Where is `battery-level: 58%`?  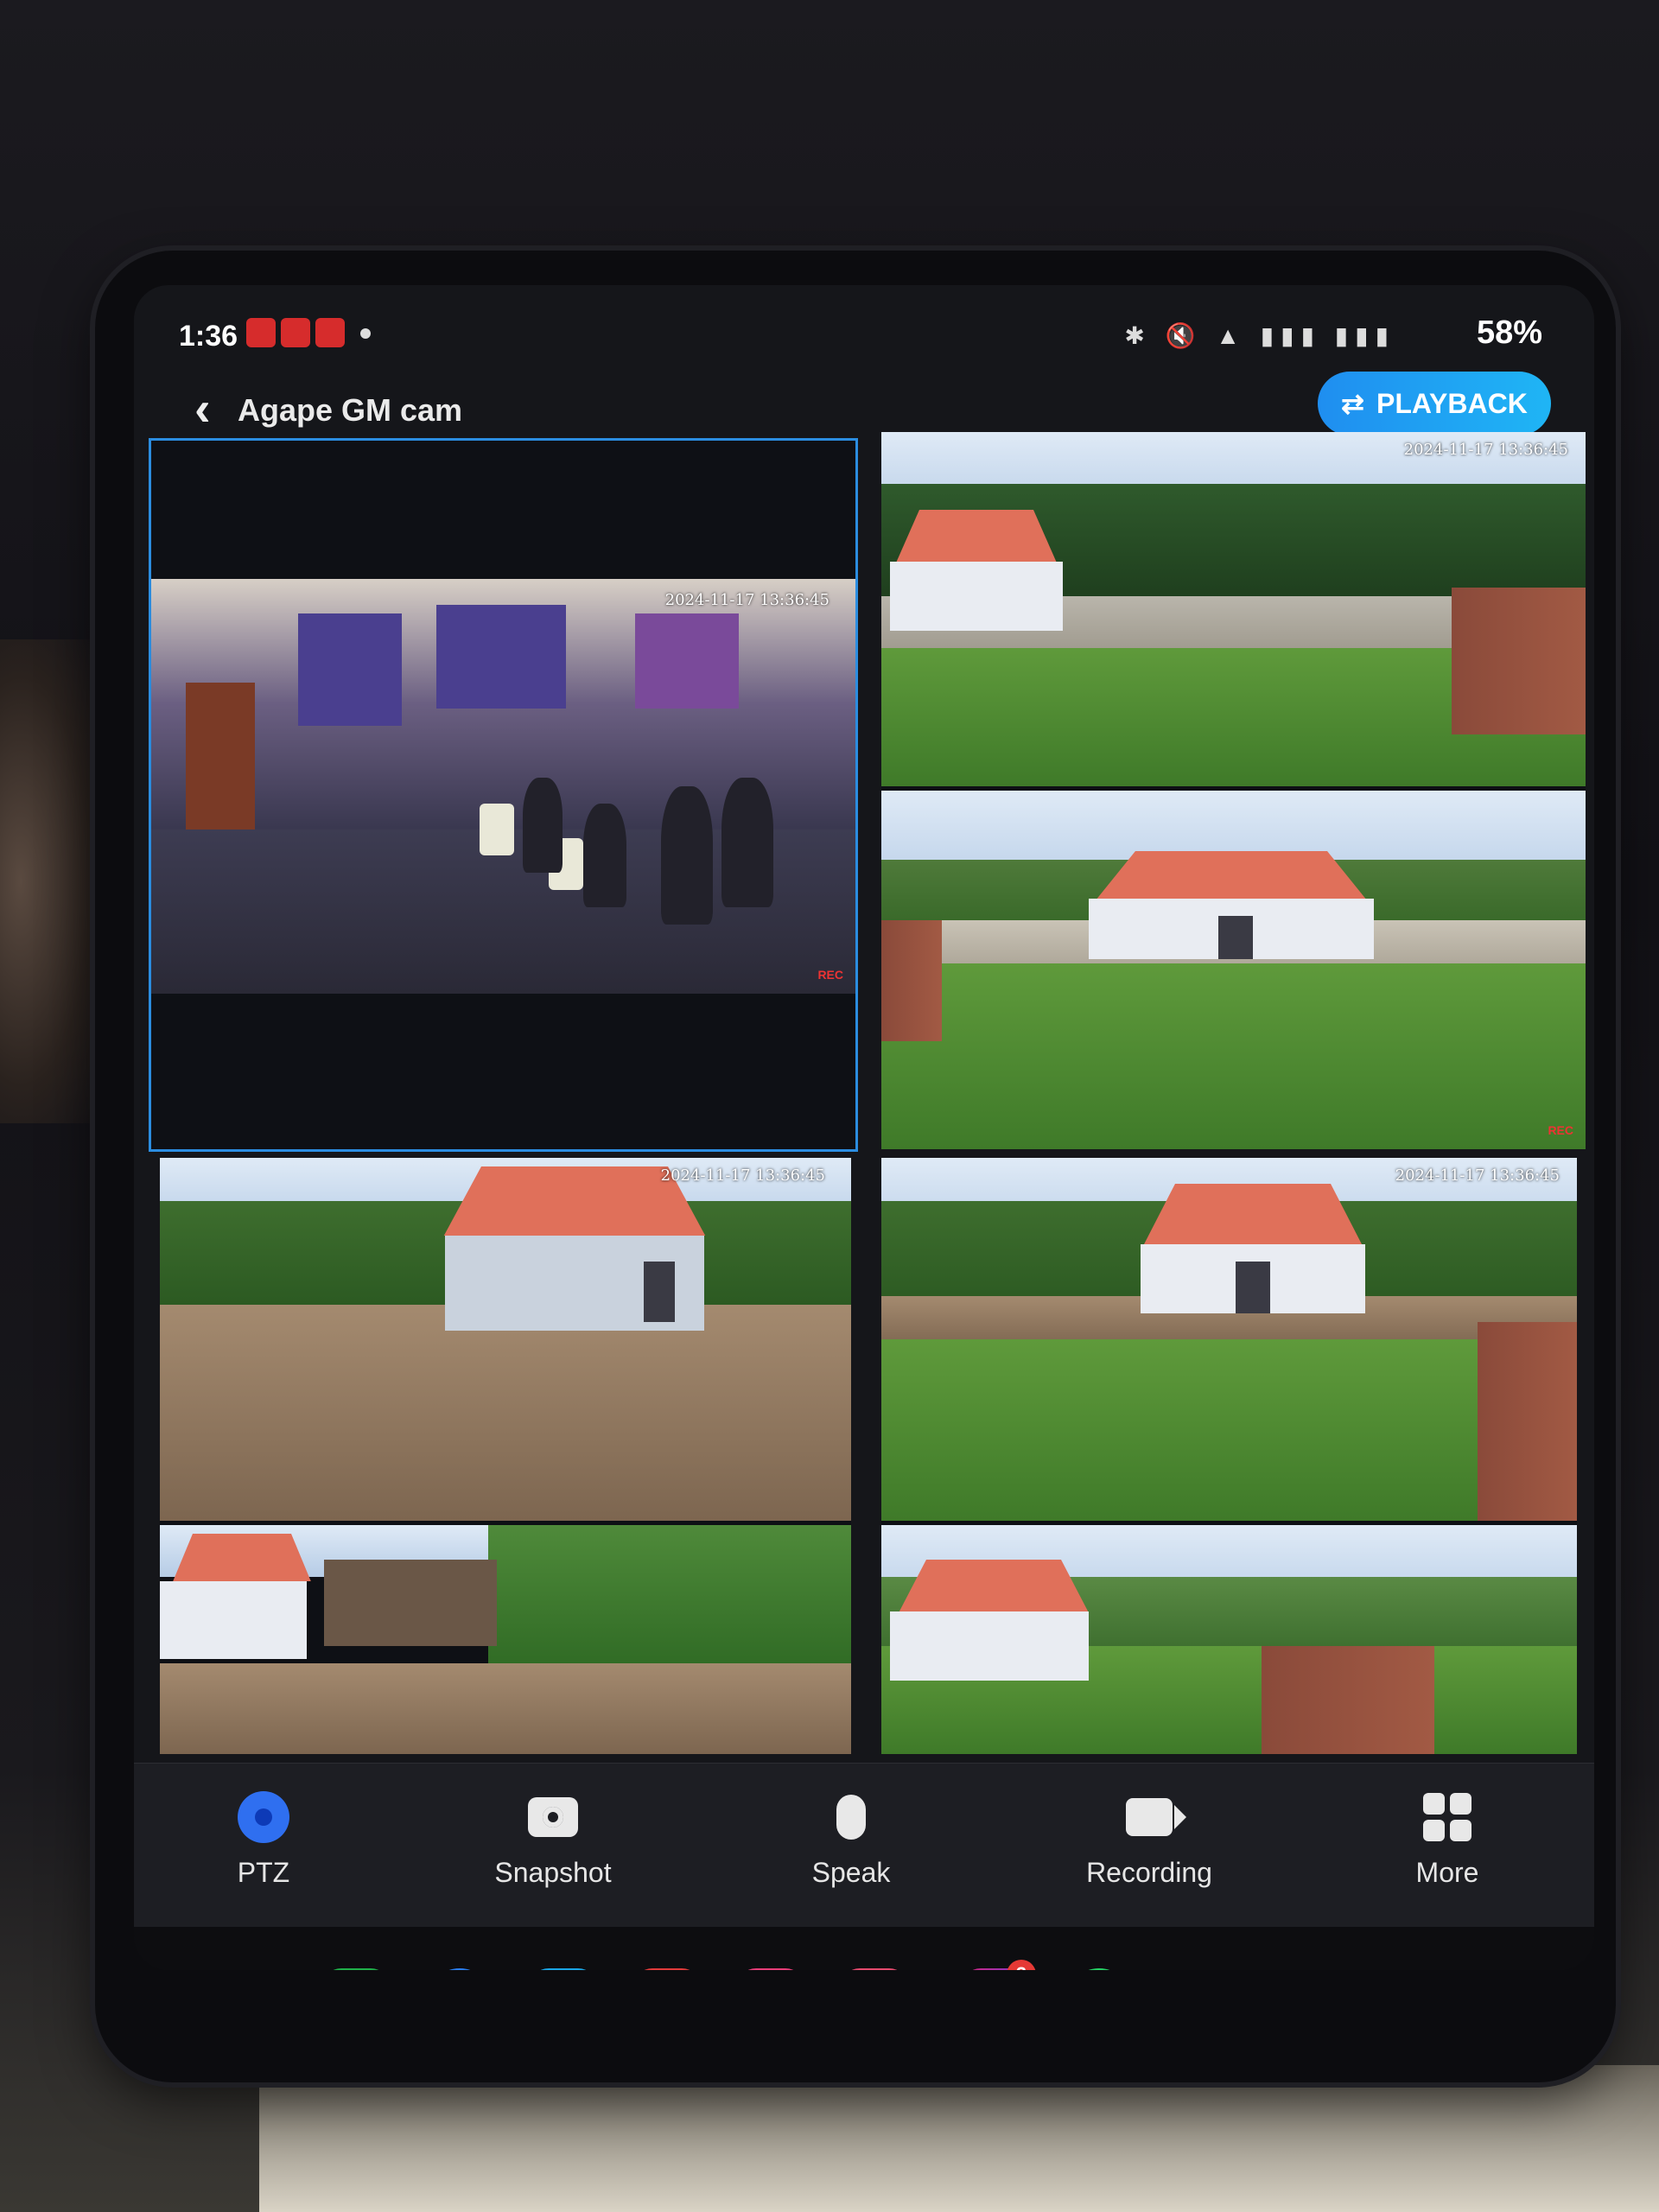 battery-level: 58% is located at coordinates (1509, 333).